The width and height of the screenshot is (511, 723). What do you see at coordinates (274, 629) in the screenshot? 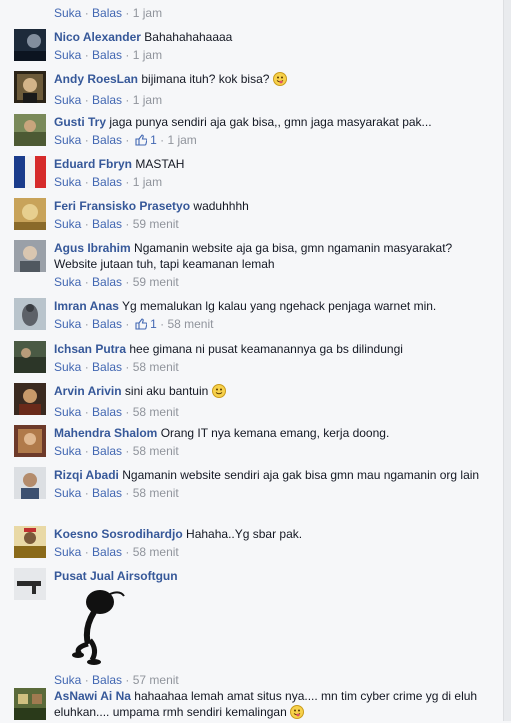
I see `sticker-image` at bounding box center [274, 629].